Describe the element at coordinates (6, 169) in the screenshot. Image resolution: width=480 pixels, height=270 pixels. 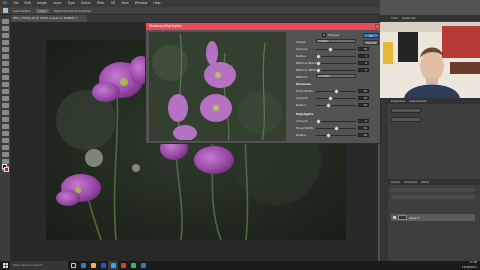
I see `background-color-swatch` at that location.